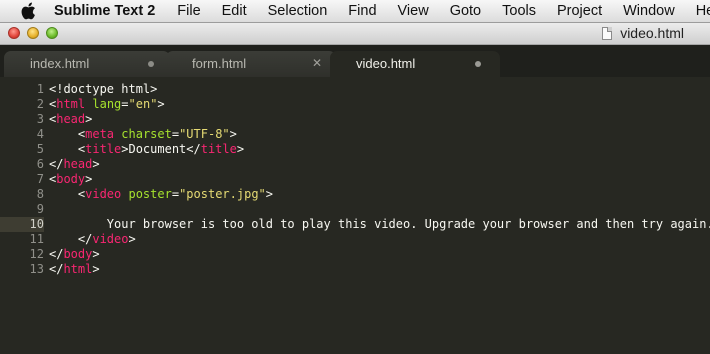 Image resolution: width=710 pixels, height=354 pixels. What do you see at coordinates (317, 63) in the screenshot?
I see `close-tab-icon: ✕` at bounding box center [317, 63].